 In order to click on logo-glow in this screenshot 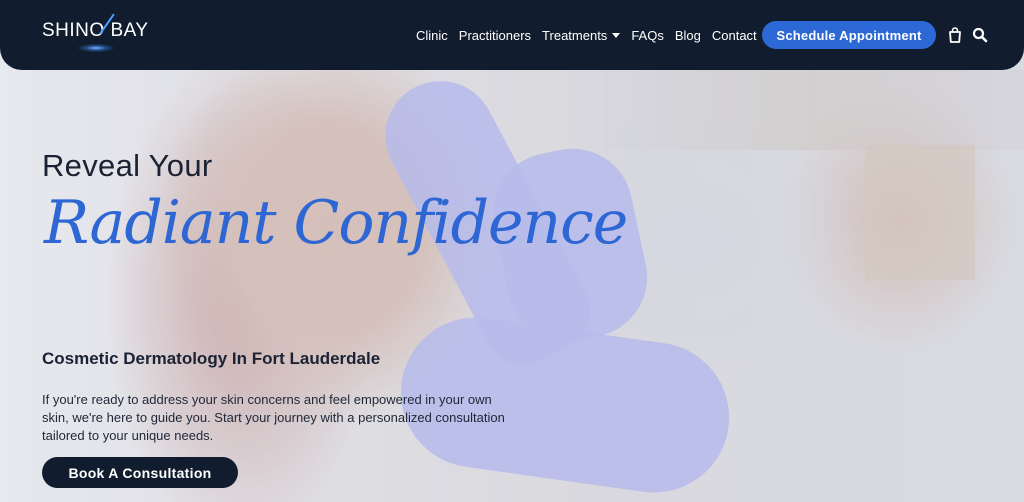, I will do `click(96, 48)`.